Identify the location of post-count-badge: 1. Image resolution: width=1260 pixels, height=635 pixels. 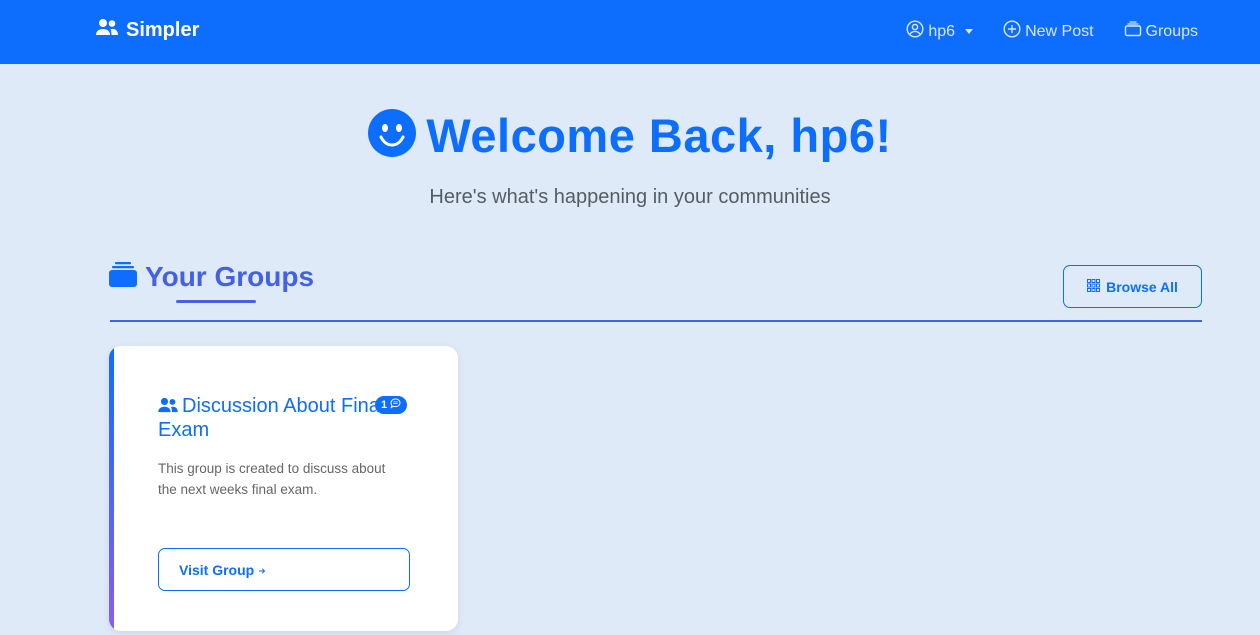
(391, 405).